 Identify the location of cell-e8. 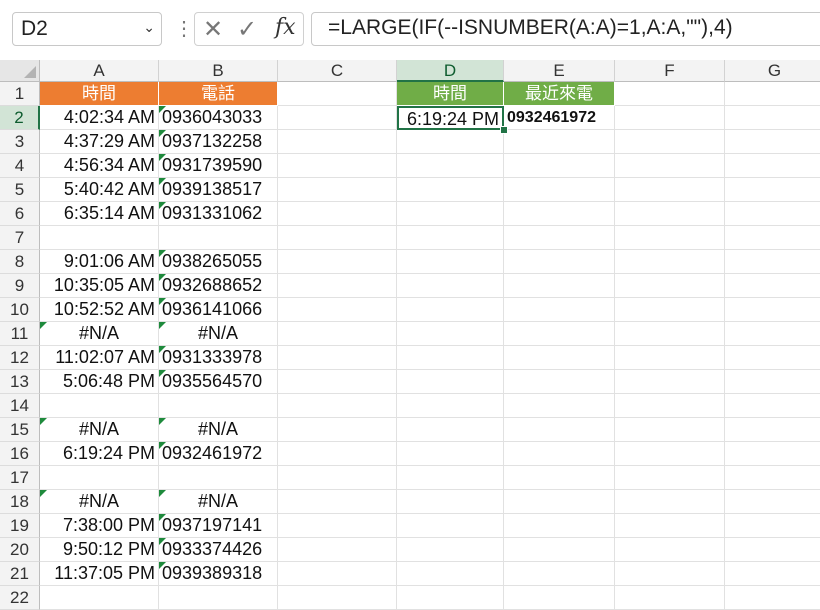
(559, 262).